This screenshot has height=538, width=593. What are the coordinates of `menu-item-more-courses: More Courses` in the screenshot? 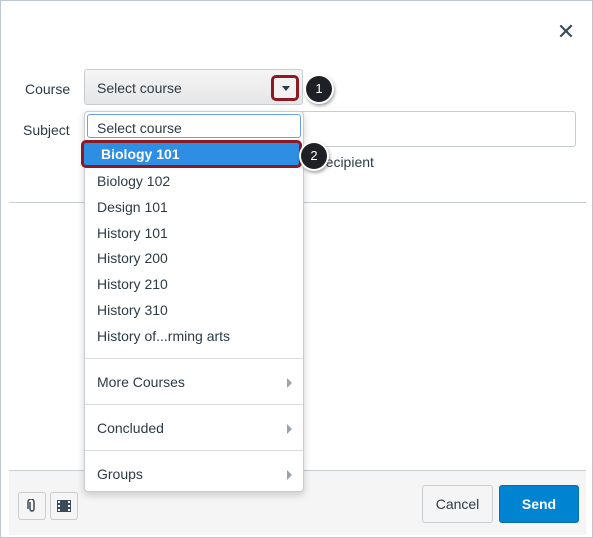 It's located at (141, 382).